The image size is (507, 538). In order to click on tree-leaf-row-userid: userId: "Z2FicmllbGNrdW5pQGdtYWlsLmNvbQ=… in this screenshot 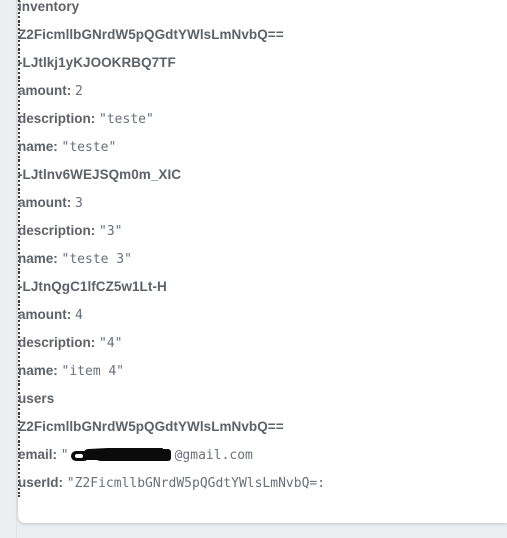, I will do `click(262, 483)`.